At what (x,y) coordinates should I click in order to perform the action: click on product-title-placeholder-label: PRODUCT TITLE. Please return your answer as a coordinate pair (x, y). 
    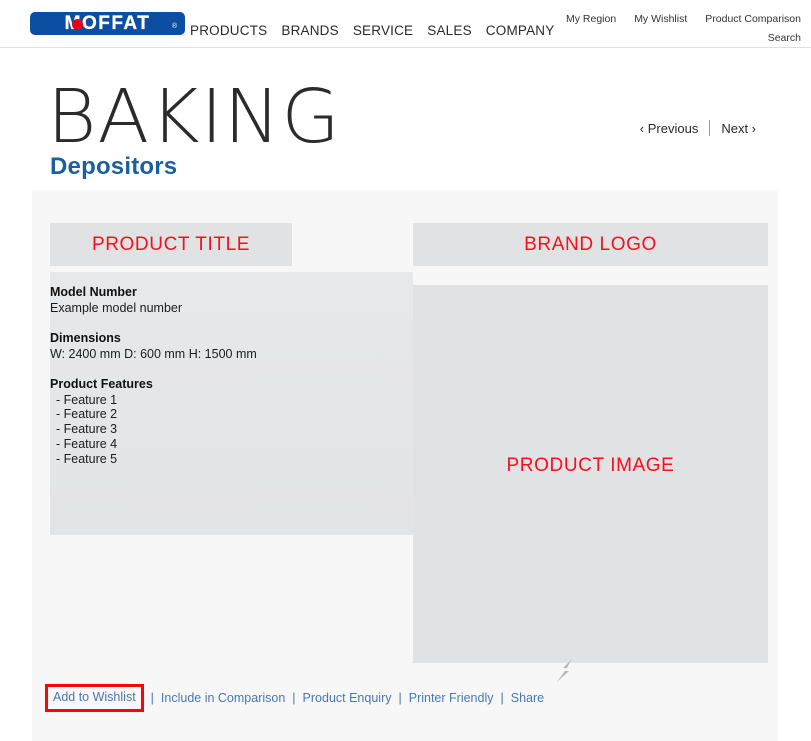
    Looking at the image, I should click on (171, 244).